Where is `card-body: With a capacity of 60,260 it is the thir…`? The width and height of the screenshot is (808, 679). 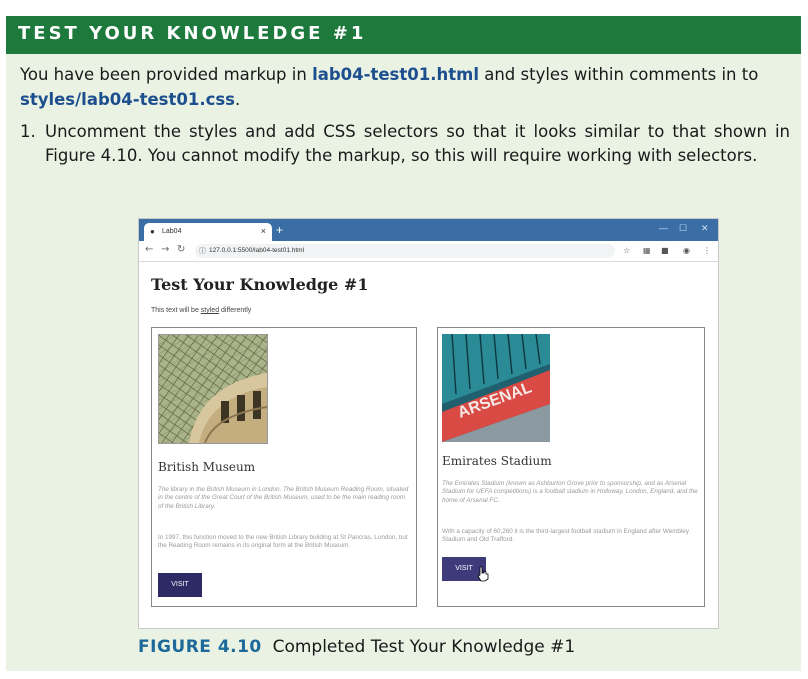
card-body: With a capacity of 60,260 it is the thir… is located at coordinates (565, 536).